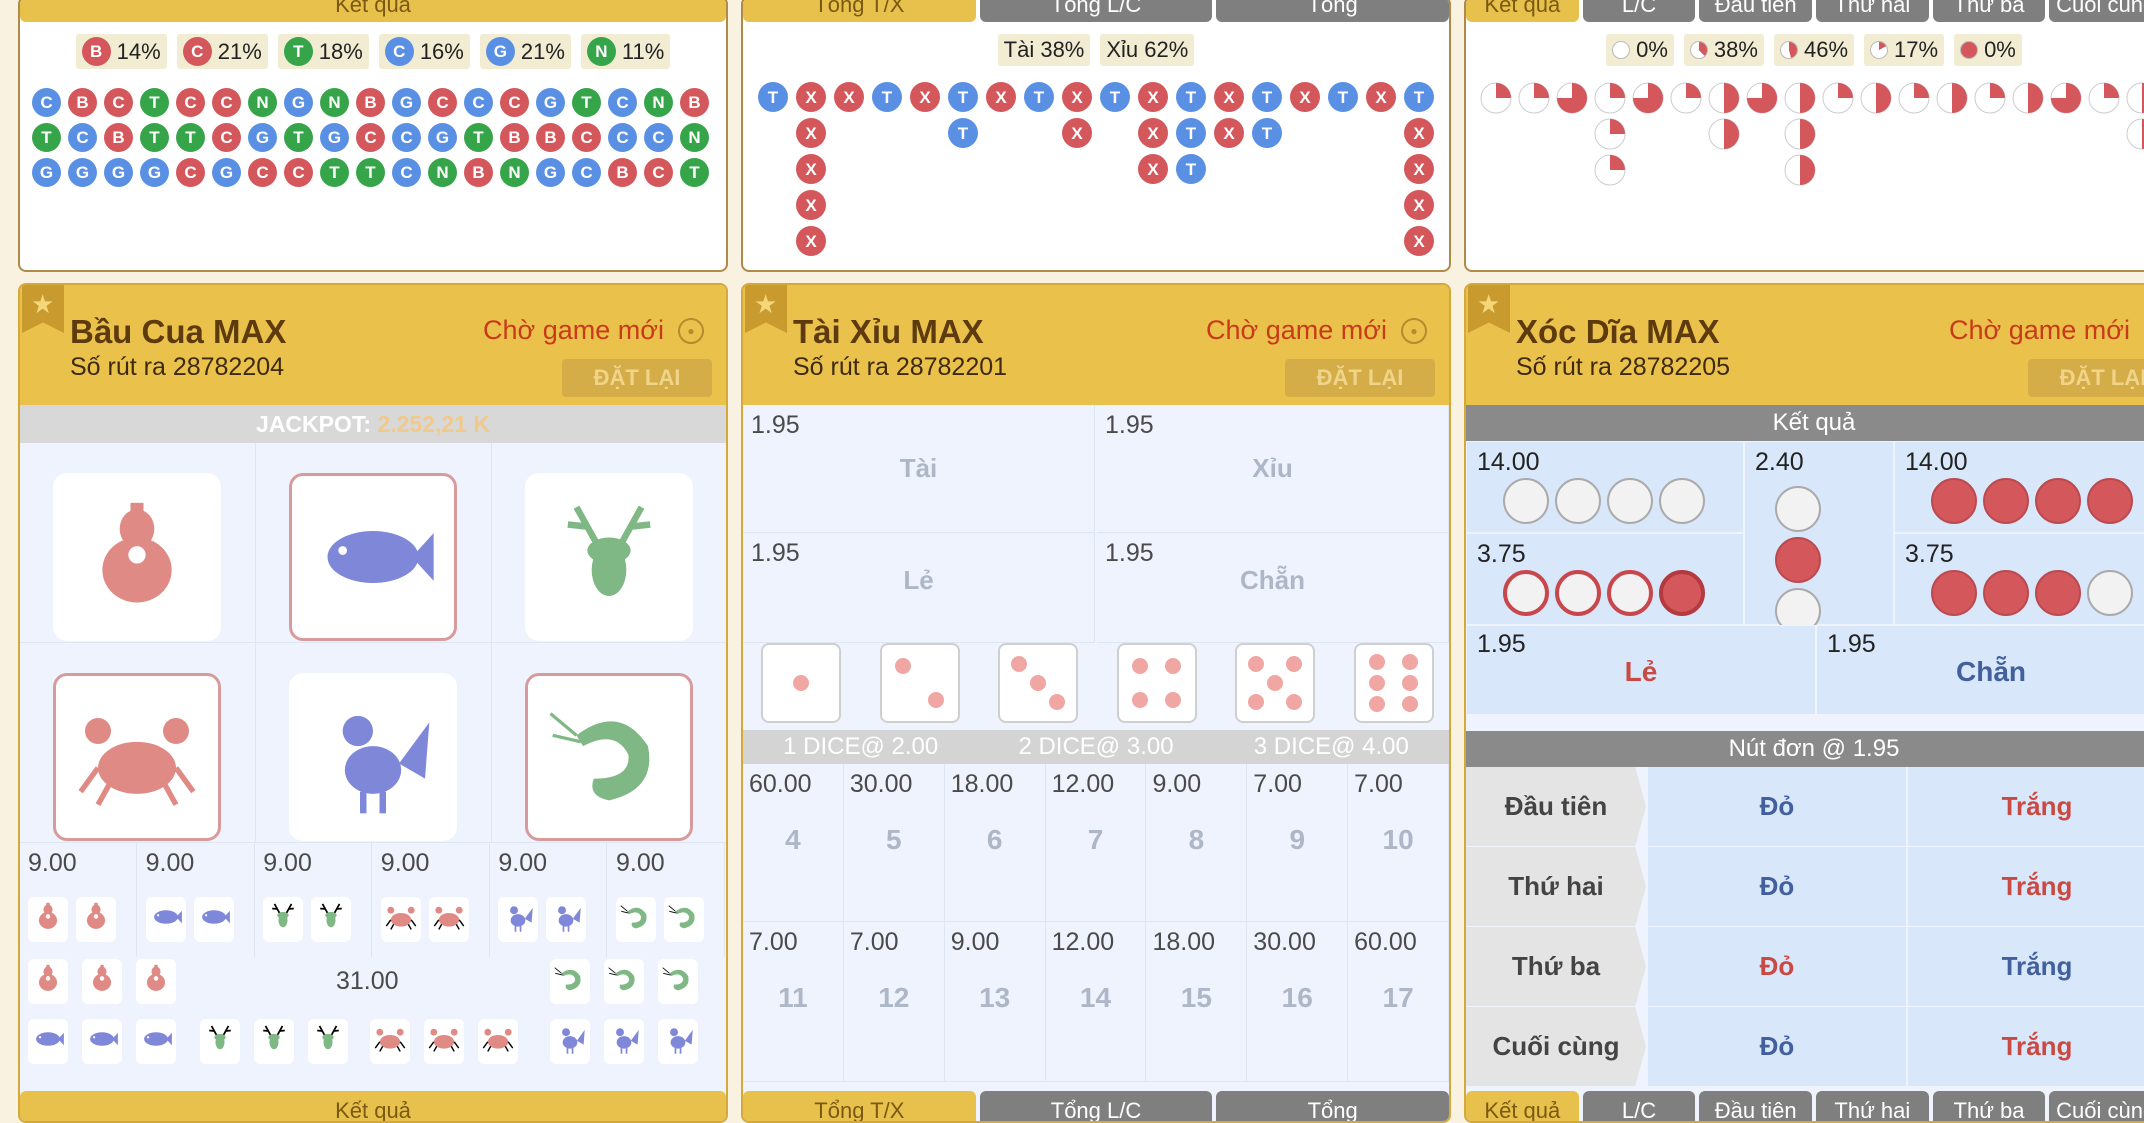  Describe the element at coordinates (1641, 670) in the screenshot. I see `bet-le: 1.95 Lẻ` at that location.